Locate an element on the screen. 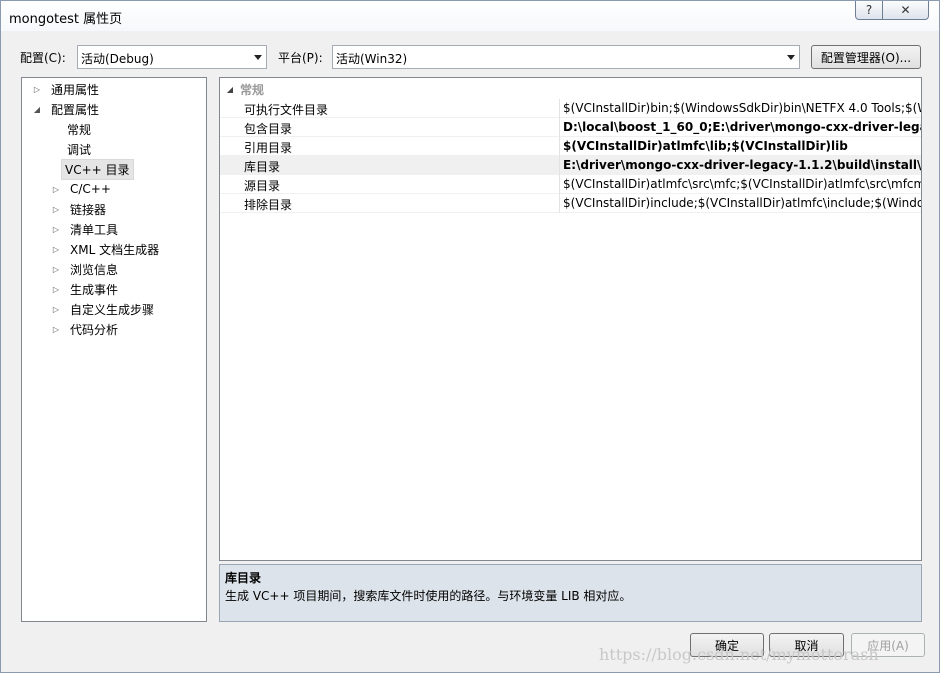  tree-item-label: 配置属性 is located at coordinates (75, 109).